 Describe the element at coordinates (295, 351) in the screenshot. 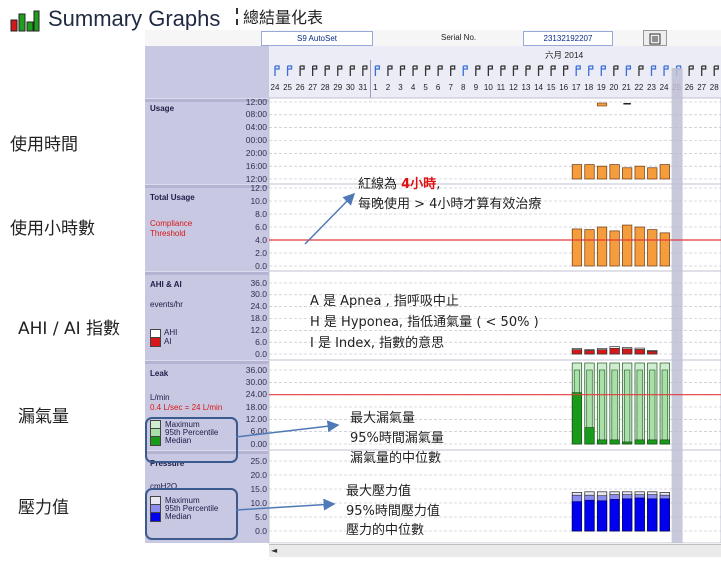

I see `annotation-arrows` at that location.